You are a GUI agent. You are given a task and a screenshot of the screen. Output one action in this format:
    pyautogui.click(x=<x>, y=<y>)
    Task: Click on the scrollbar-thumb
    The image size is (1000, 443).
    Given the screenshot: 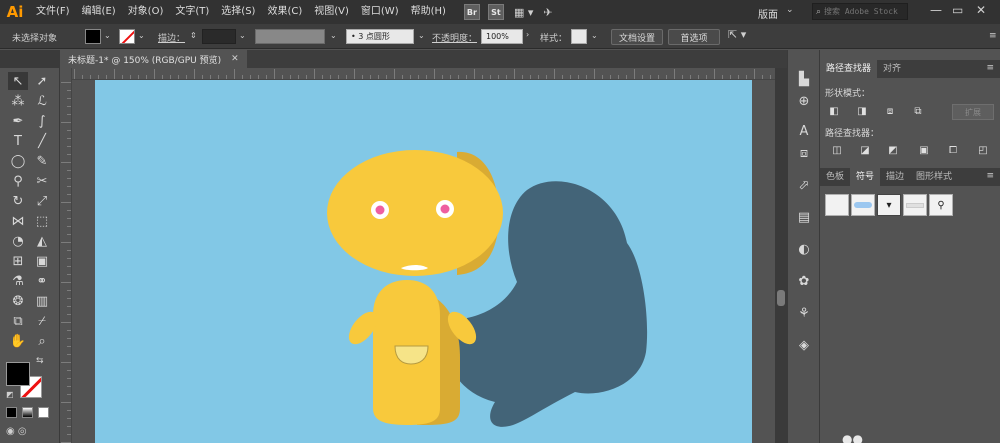 What is the action you would take?
    pyautogui.click(x=781, y=298)
    